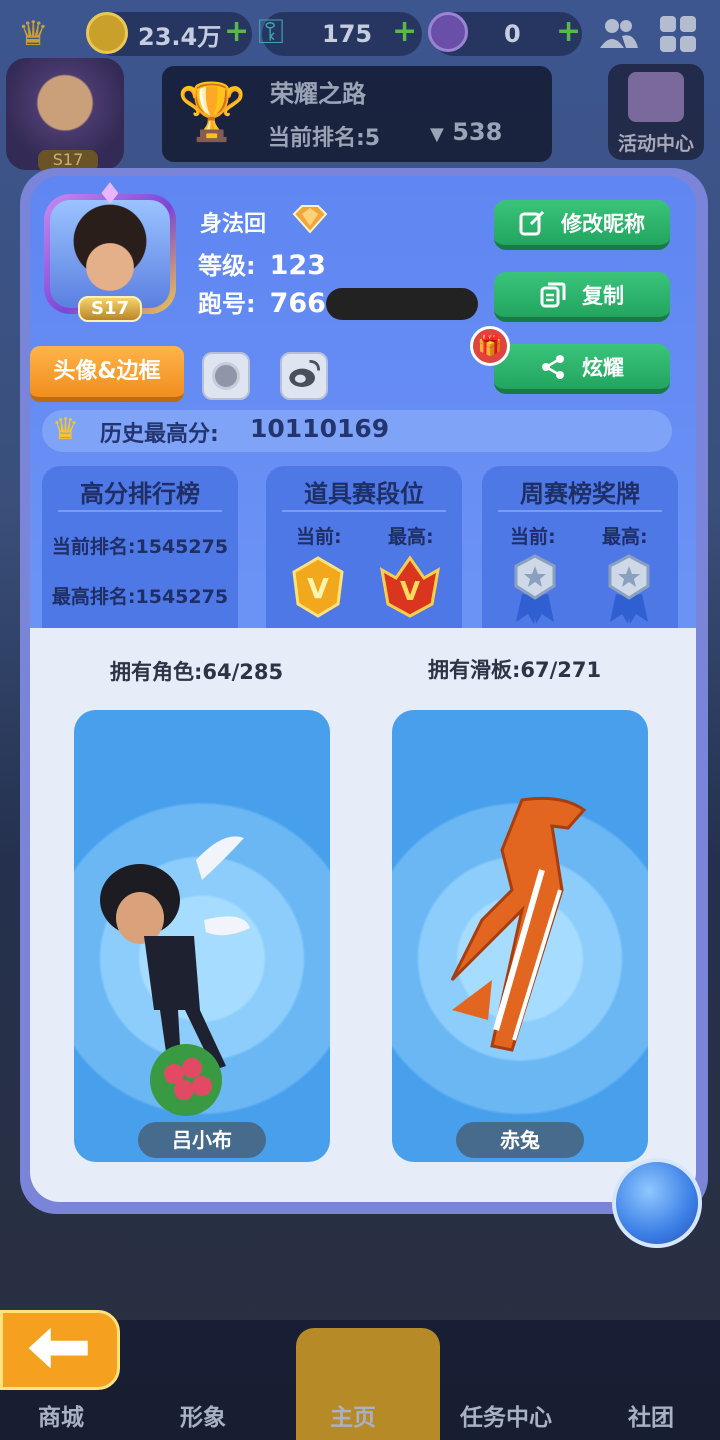 The width and height of the screenshot is (720, 1440). I want to click on badge-slot-icon, so click(226, 376).